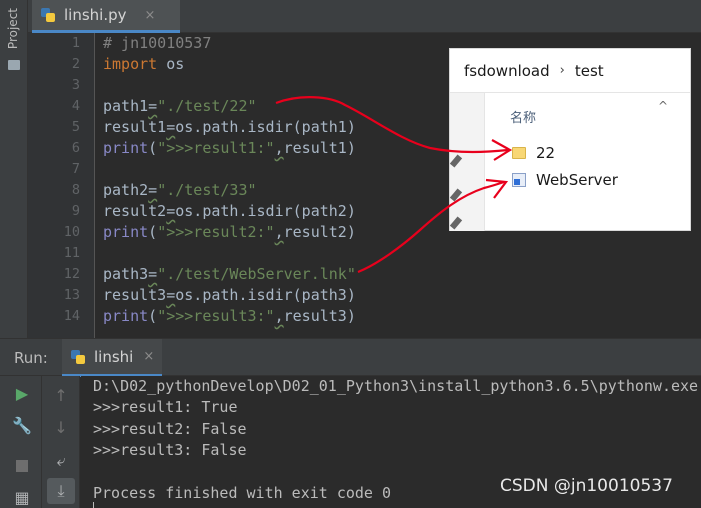 This screenshot has height=508, width=701. I want to click on code-line: path2="./test/33", so click(180, 190).